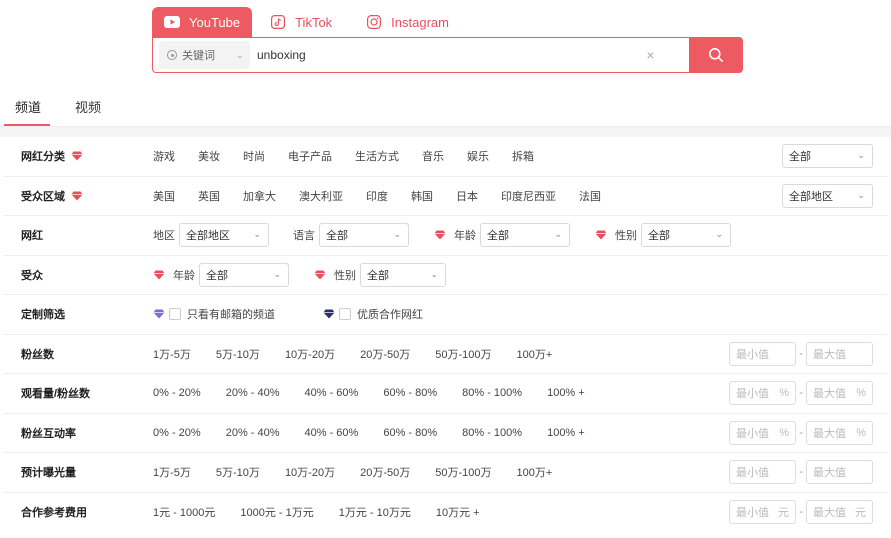 The height and width of the screenshot is (538, 891). I want to click on quality-label: 优质合作网红, so click(390, 314).